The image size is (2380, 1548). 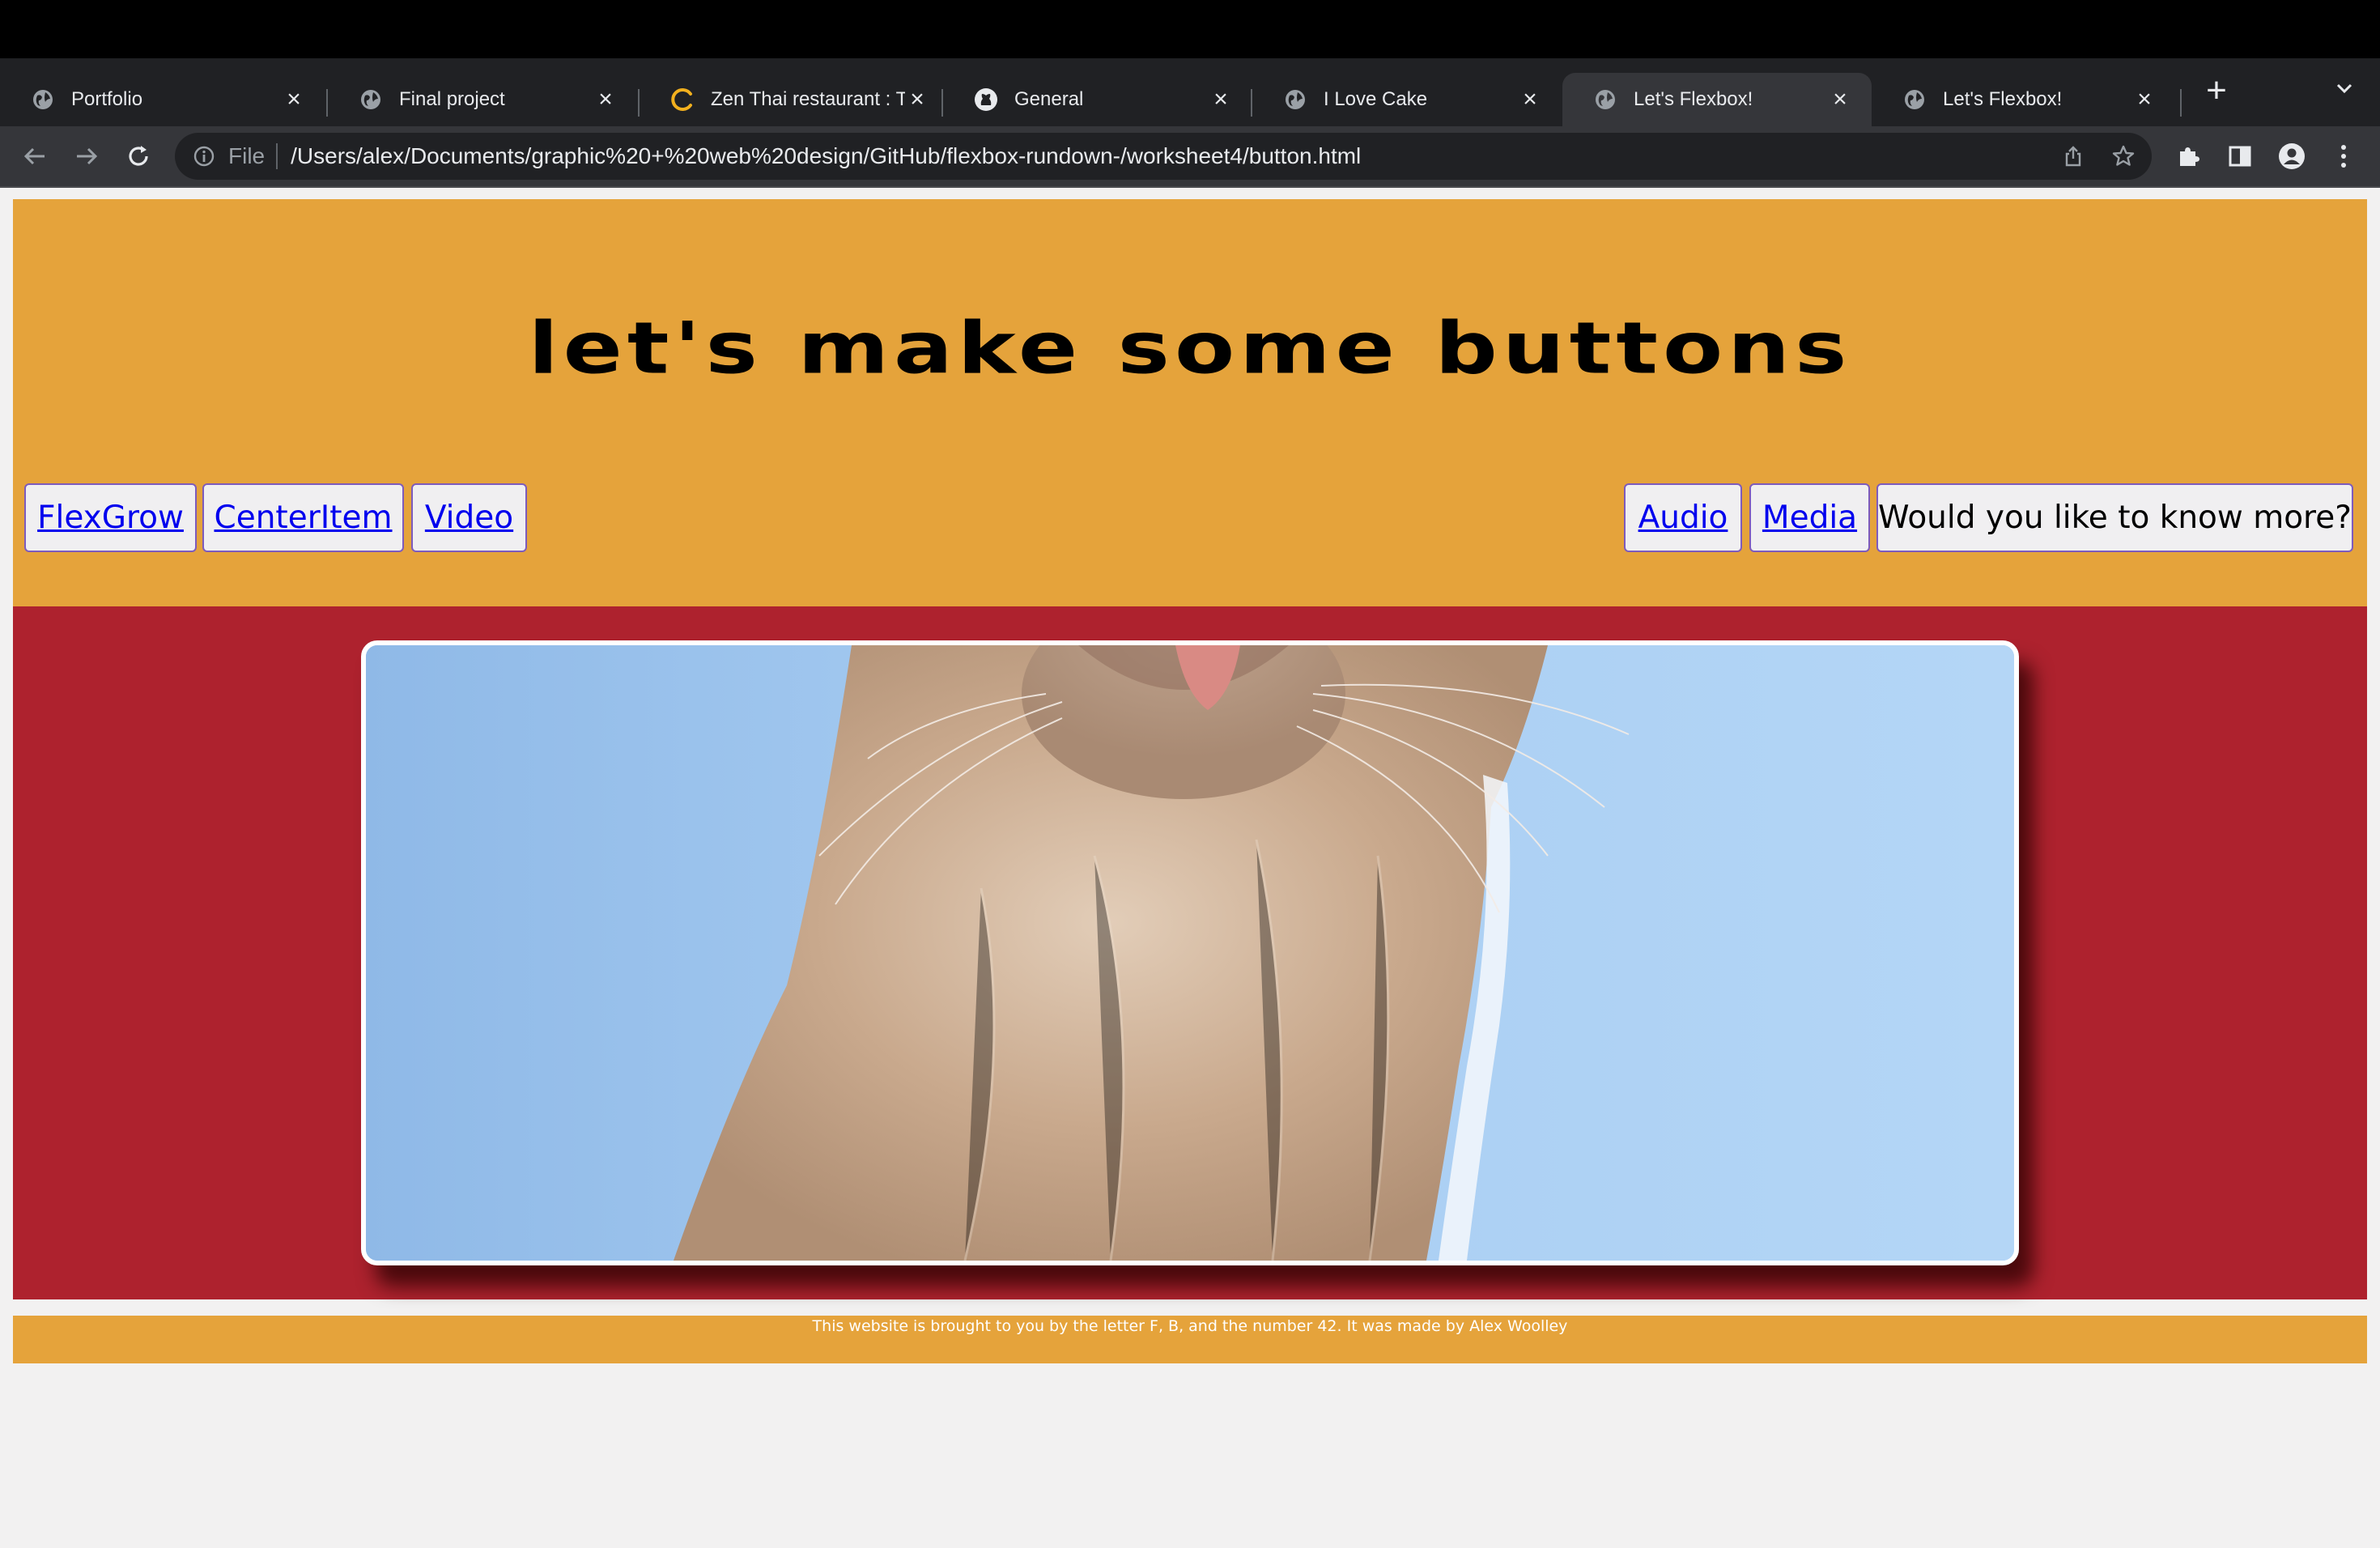 What do you see at coordinates (1190, 29) in the screenshot?
I see `system-top-bar` at bounding box center [1190, 29].